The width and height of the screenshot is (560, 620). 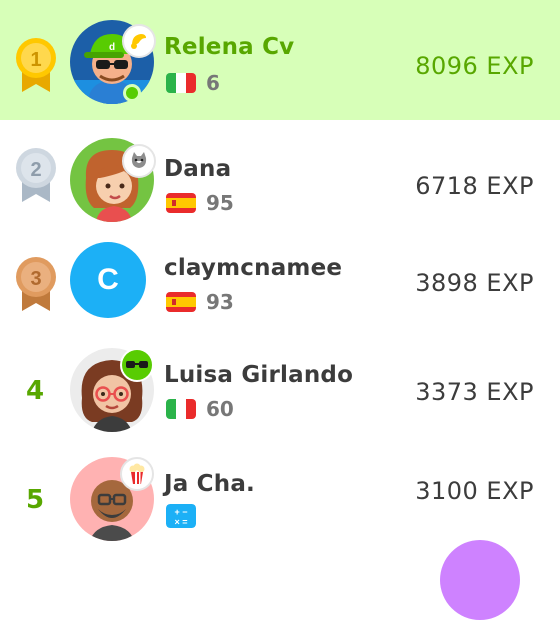 I want to click on rank-number: 5, so click(x=35, y=500).